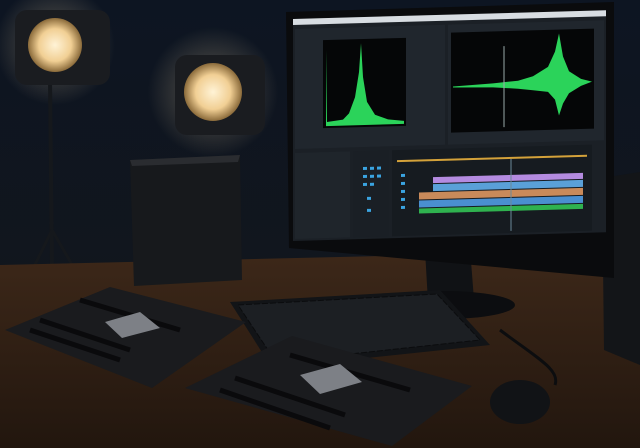  Describe the element at coordinates (371, 194) in the screenshot. I see `tools-panel` at that location.